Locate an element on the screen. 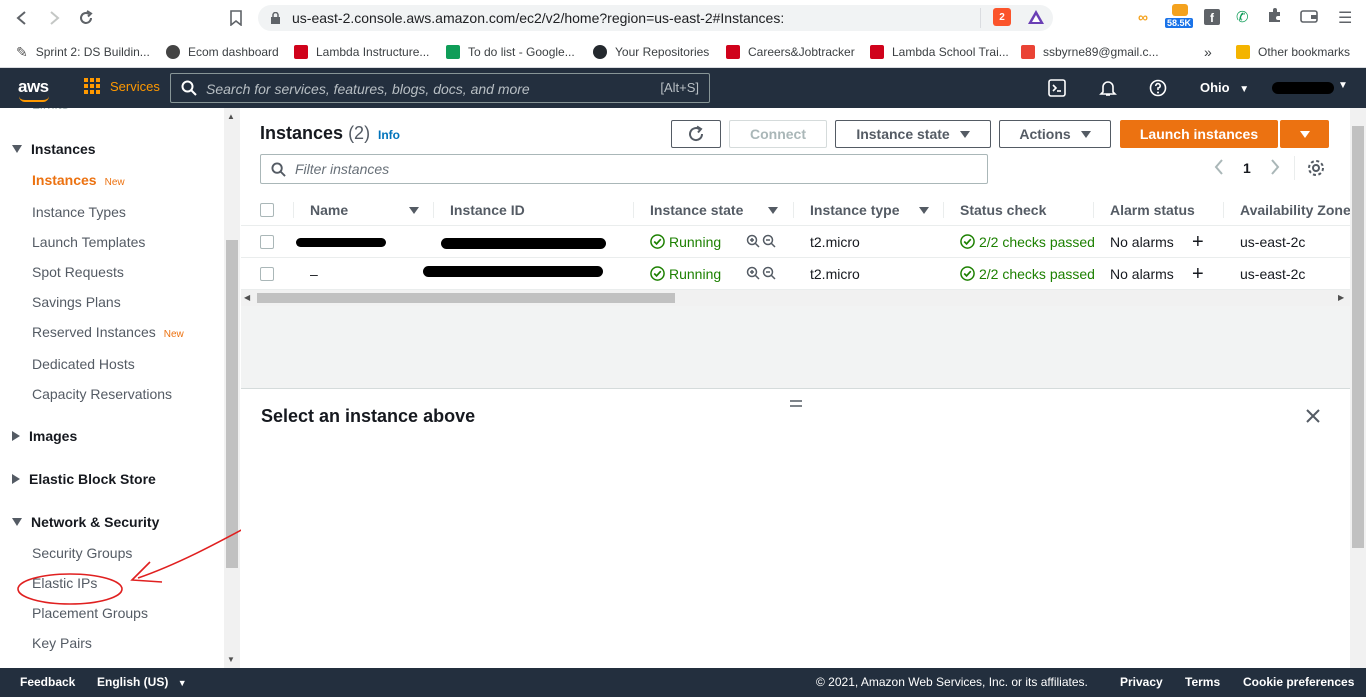  sidebar-item-reserved-instances: Reserved Instances New is located at coordinates (108, 332).